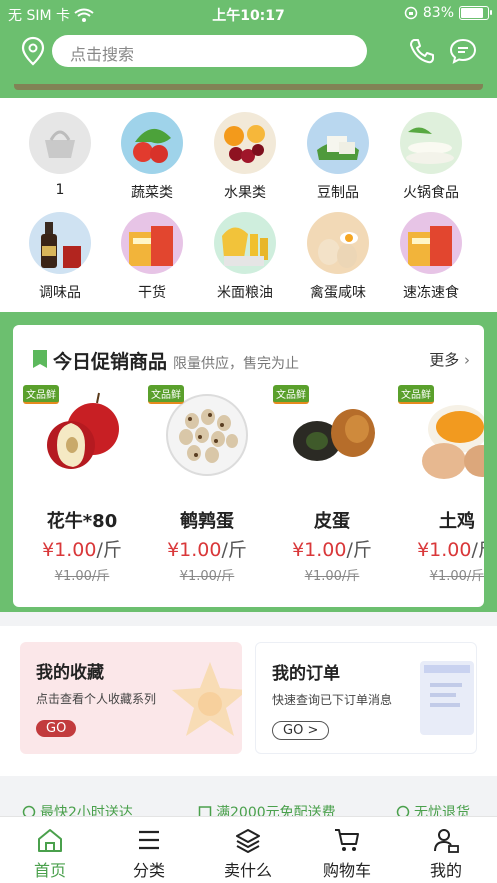  I want to click on banner-edge, so click(248, 87).